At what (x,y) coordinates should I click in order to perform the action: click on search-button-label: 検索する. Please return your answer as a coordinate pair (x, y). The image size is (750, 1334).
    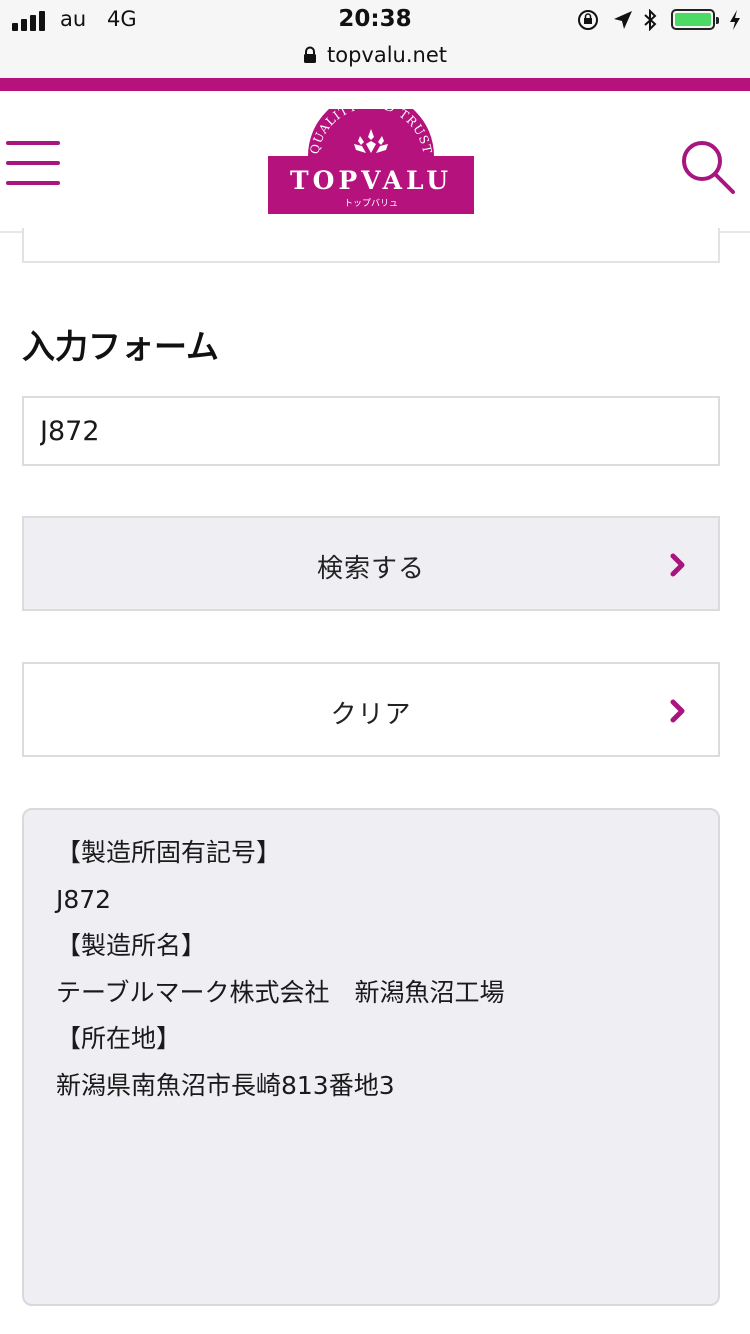
    Looking at the image, I should click on (370, 569).